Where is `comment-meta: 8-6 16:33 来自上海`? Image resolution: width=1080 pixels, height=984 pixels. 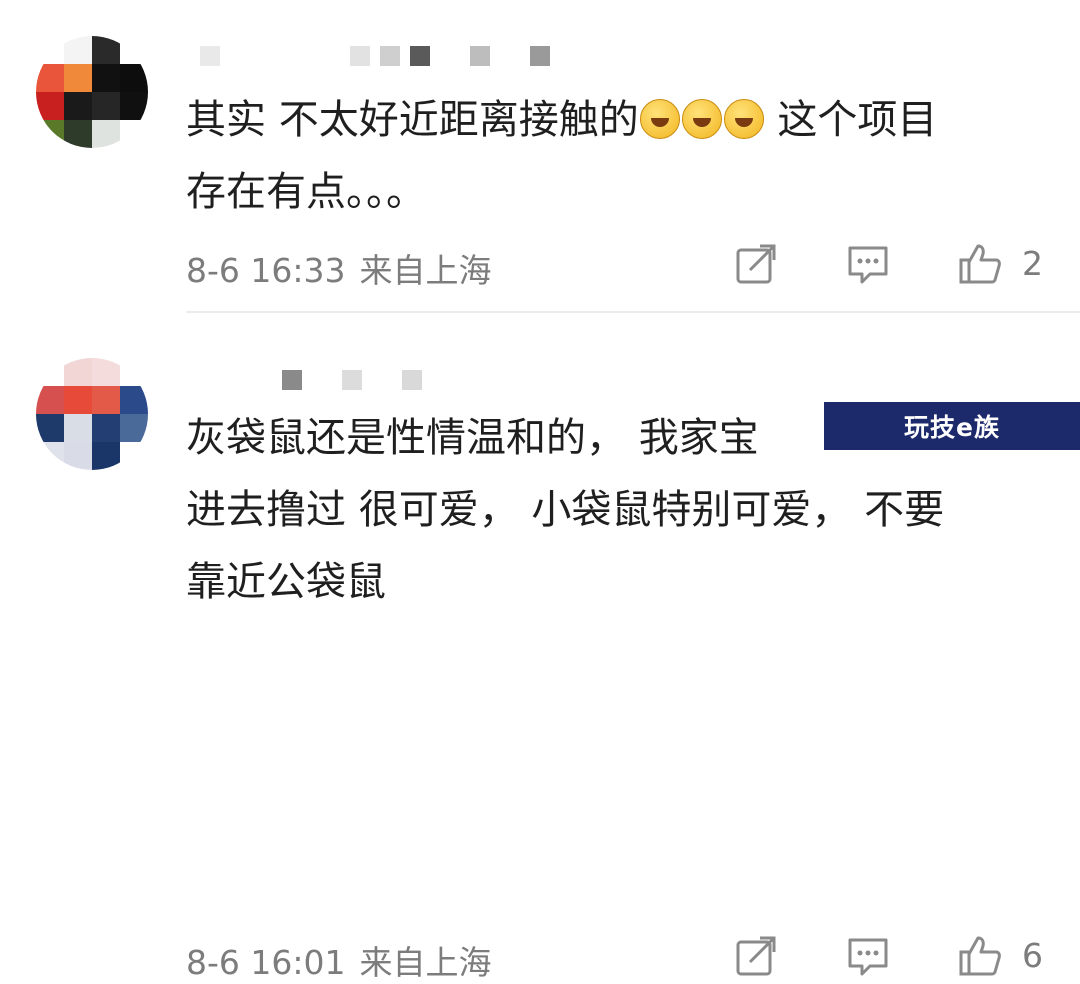
comment-meta: 8-6 16:33 来自上海 is located at coordinates (339, 268).